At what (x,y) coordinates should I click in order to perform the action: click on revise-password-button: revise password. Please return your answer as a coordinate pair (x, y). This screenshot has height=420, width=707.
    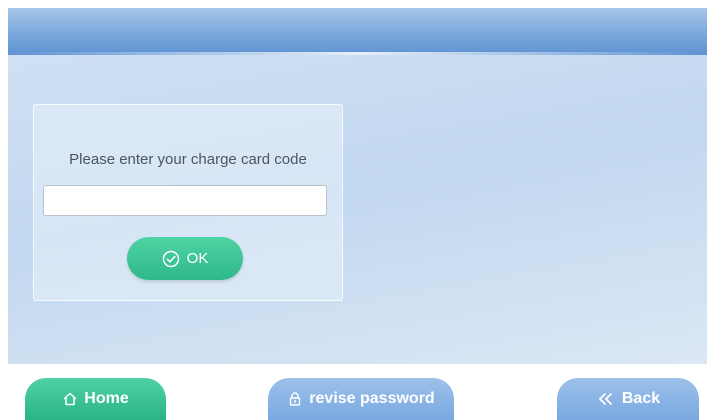
    Looking at the image, I should click on (361, 399).